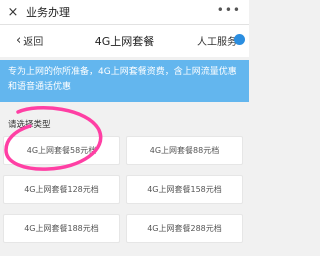 Image resolution: width=320 pixels, height=256 pixels. I want to click on service-icon, so click(239, 39).